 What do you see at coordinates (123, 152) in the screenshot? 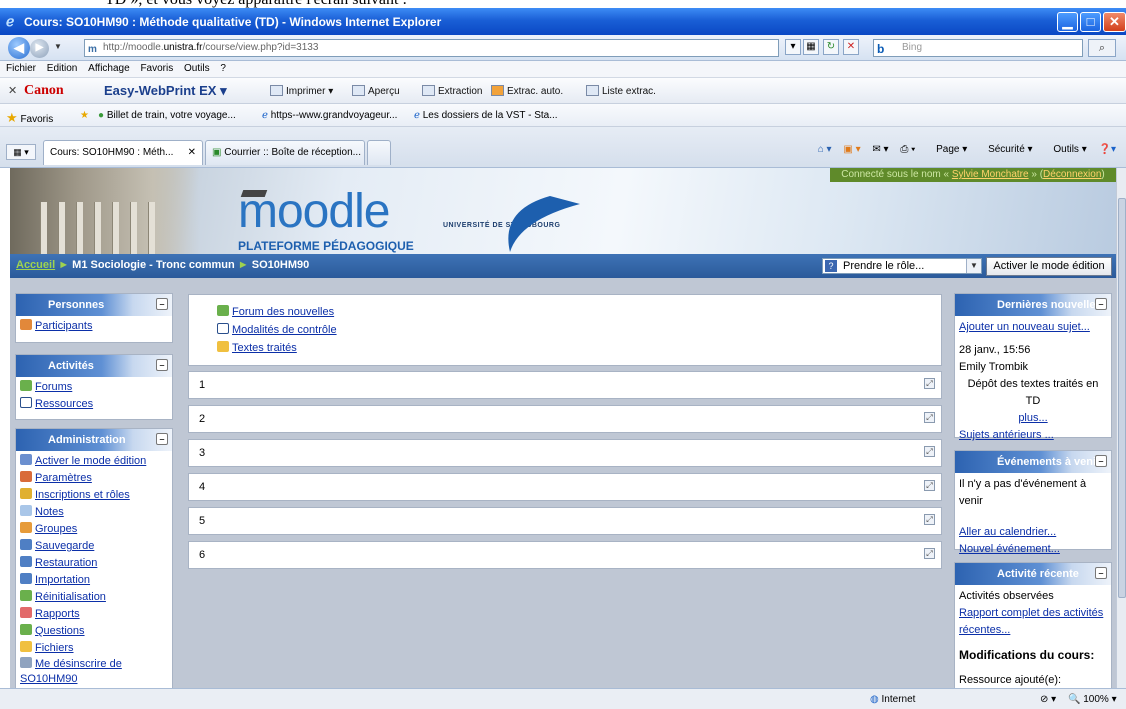
I see `tab-course: Cours: SO10HM90 : Méth... ✕` at bounding box center [123, 152].